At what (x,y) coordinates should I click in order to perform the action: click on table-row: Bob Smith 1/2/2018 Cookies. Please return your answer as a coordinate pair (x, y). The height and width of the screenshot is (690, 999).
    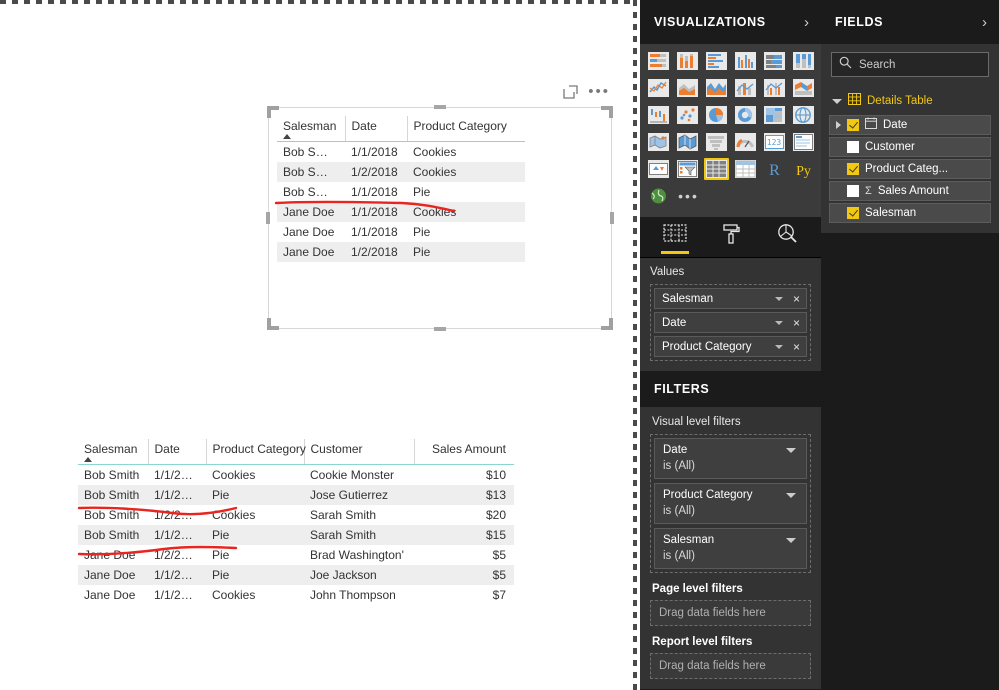
    Looking at the image, I should click on (401, 172).